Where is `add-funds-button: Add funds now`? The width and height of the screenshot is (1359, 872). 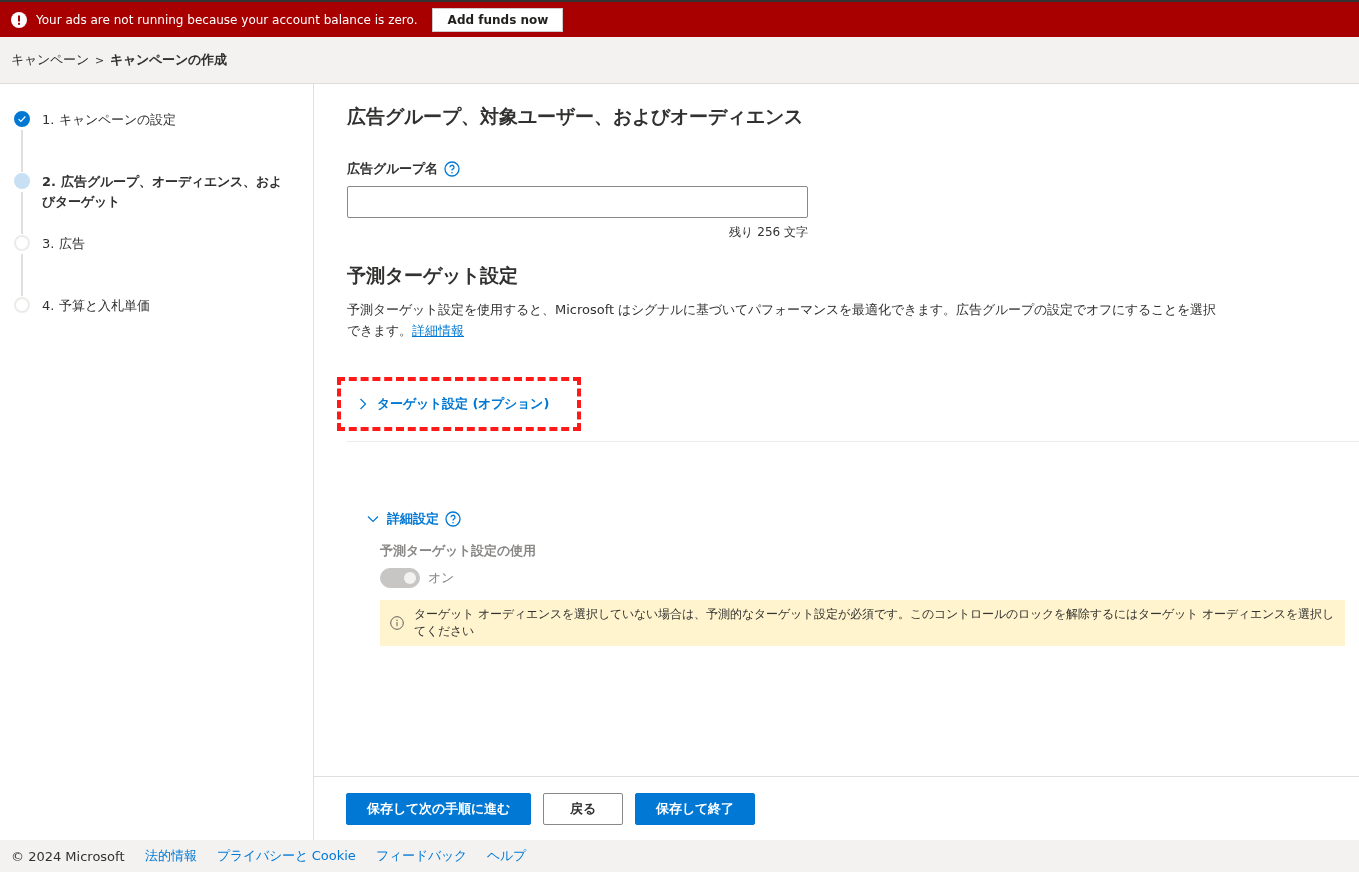 add-funds-button: Add funds now is located at coordinates (498, 19).